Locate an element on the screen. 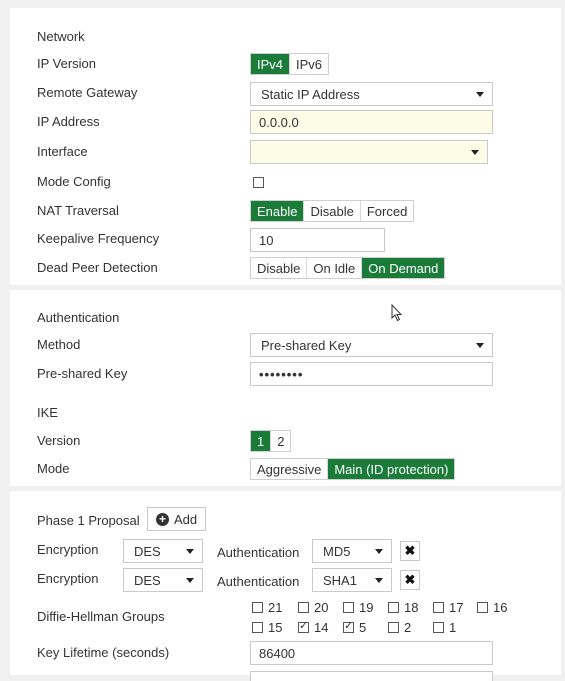 This screenshot has height=681, width=565. dh-group-16: 16 is located at coordinates (492, 607).